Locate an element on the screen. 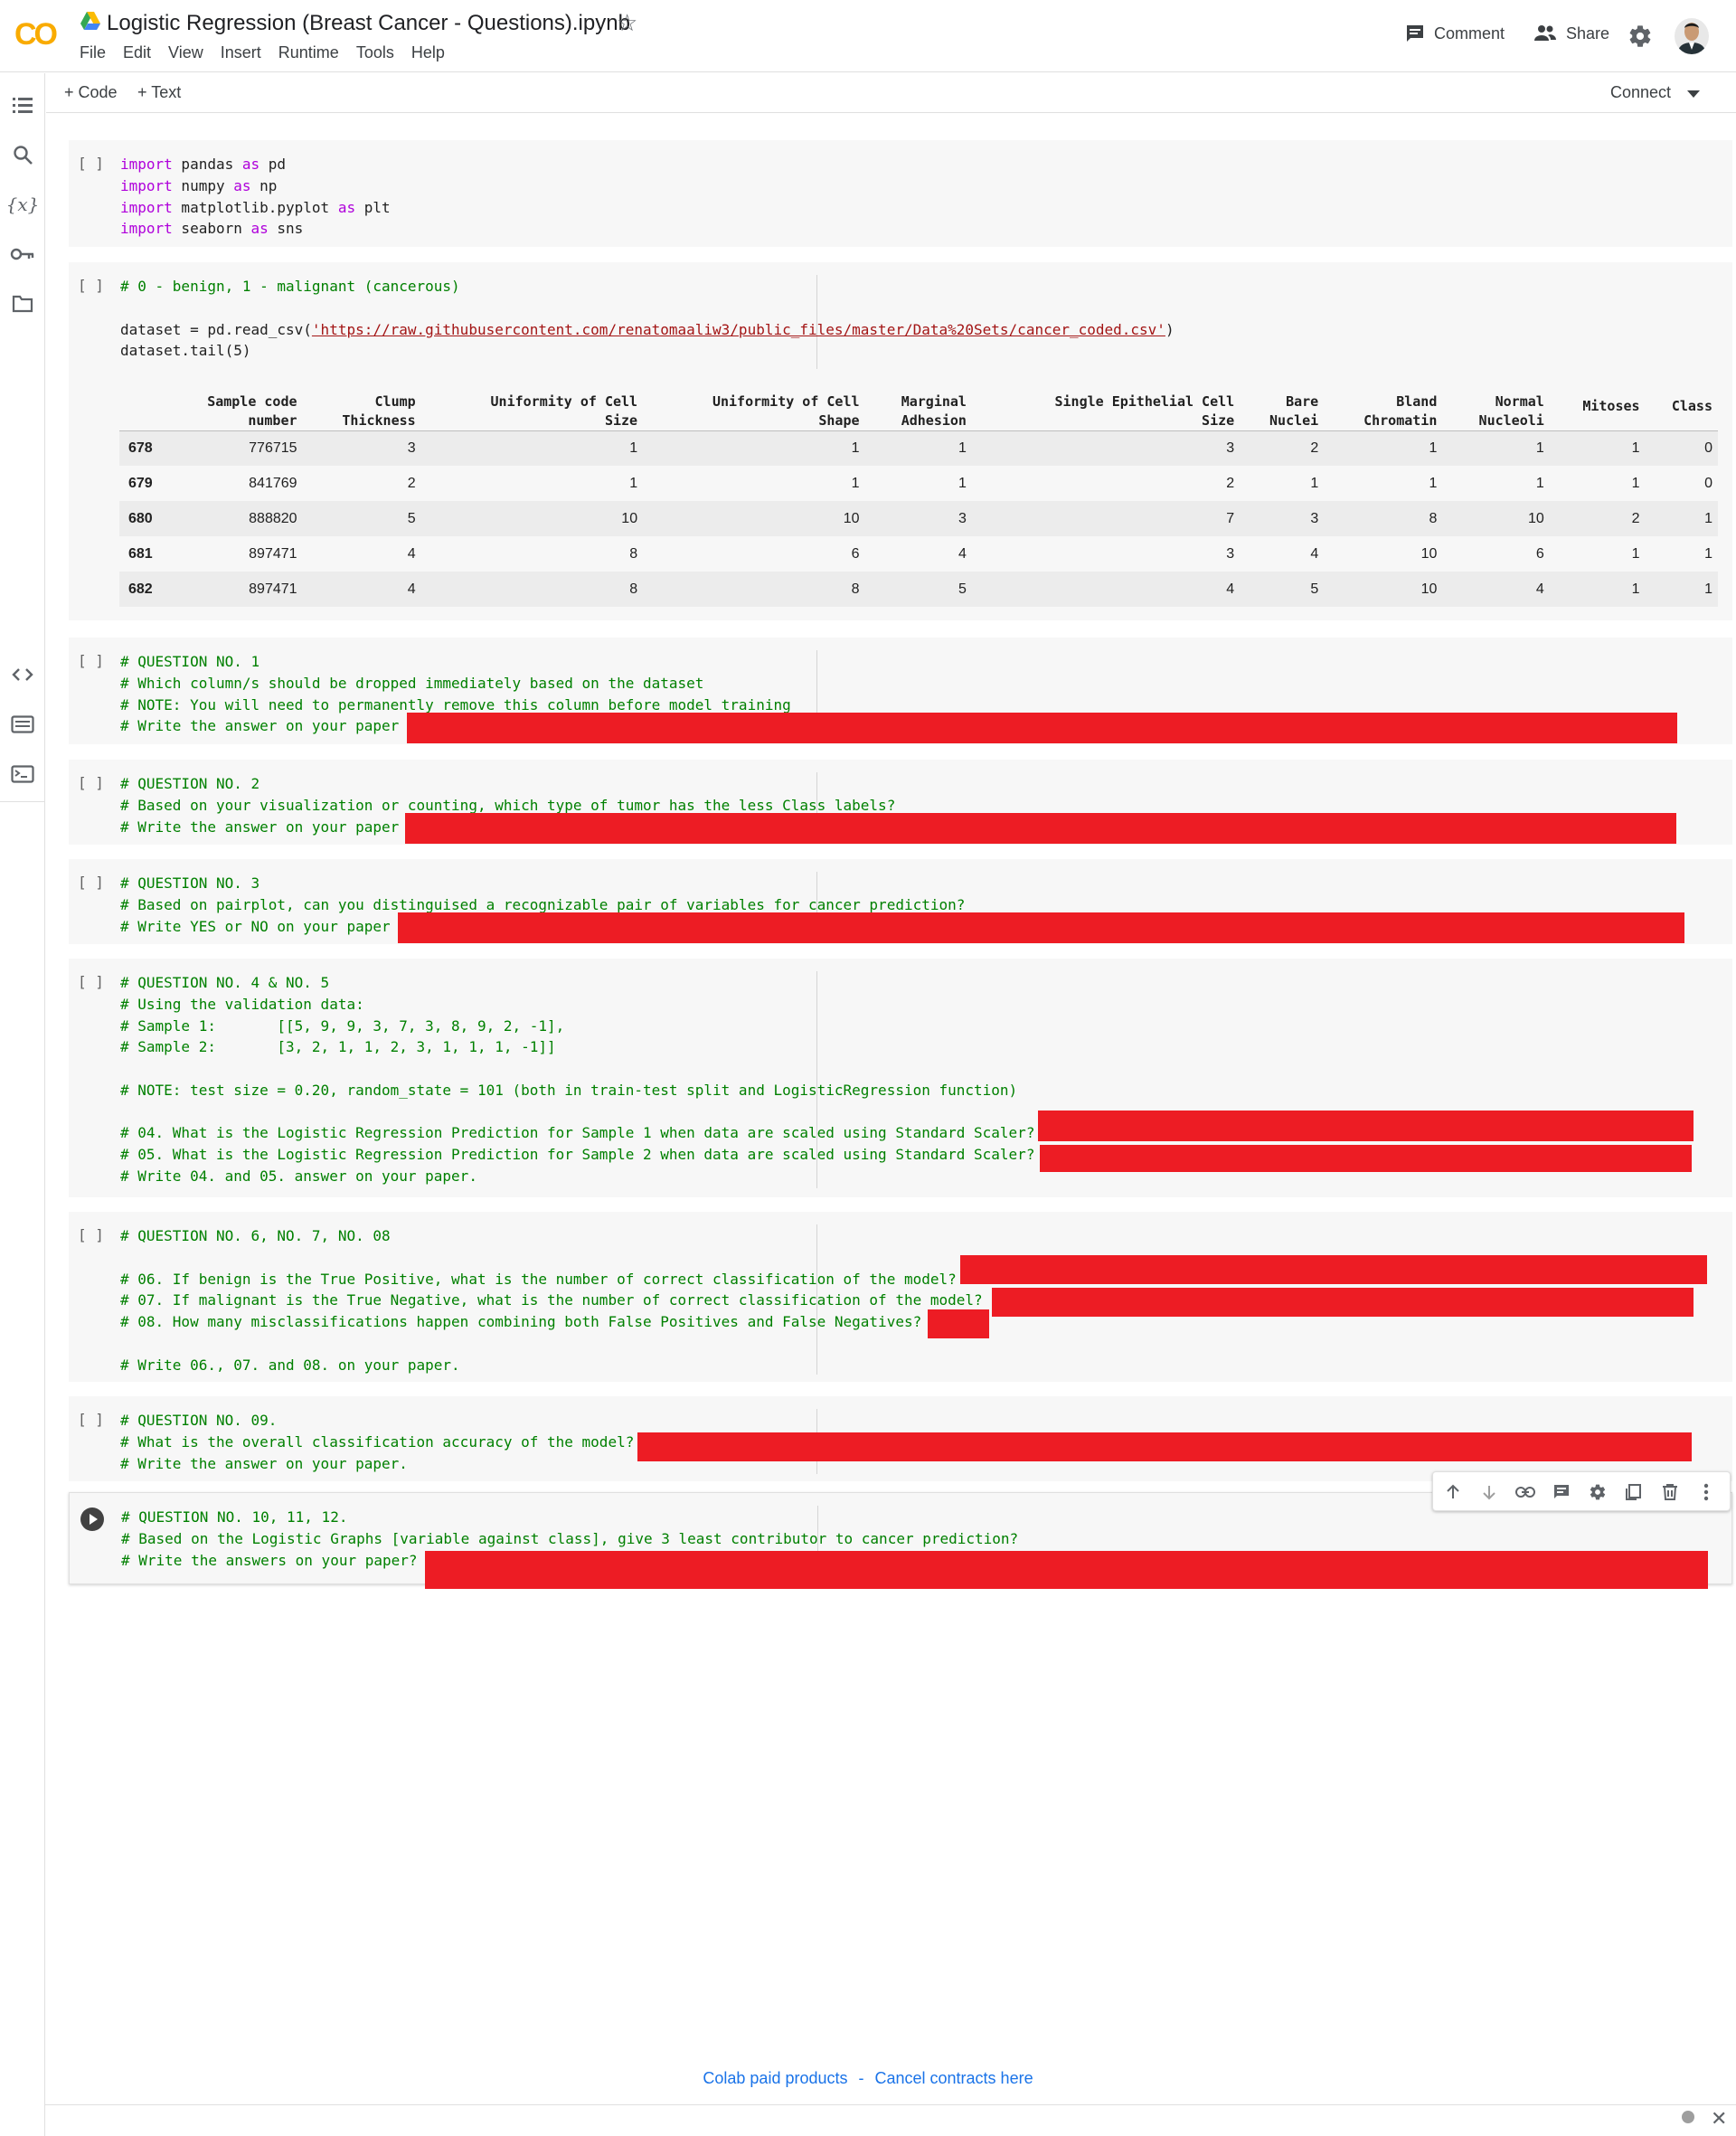 The width and height of the screenshot is (1736, 2136). command-palette-icon is located at coordinates (23, 724).